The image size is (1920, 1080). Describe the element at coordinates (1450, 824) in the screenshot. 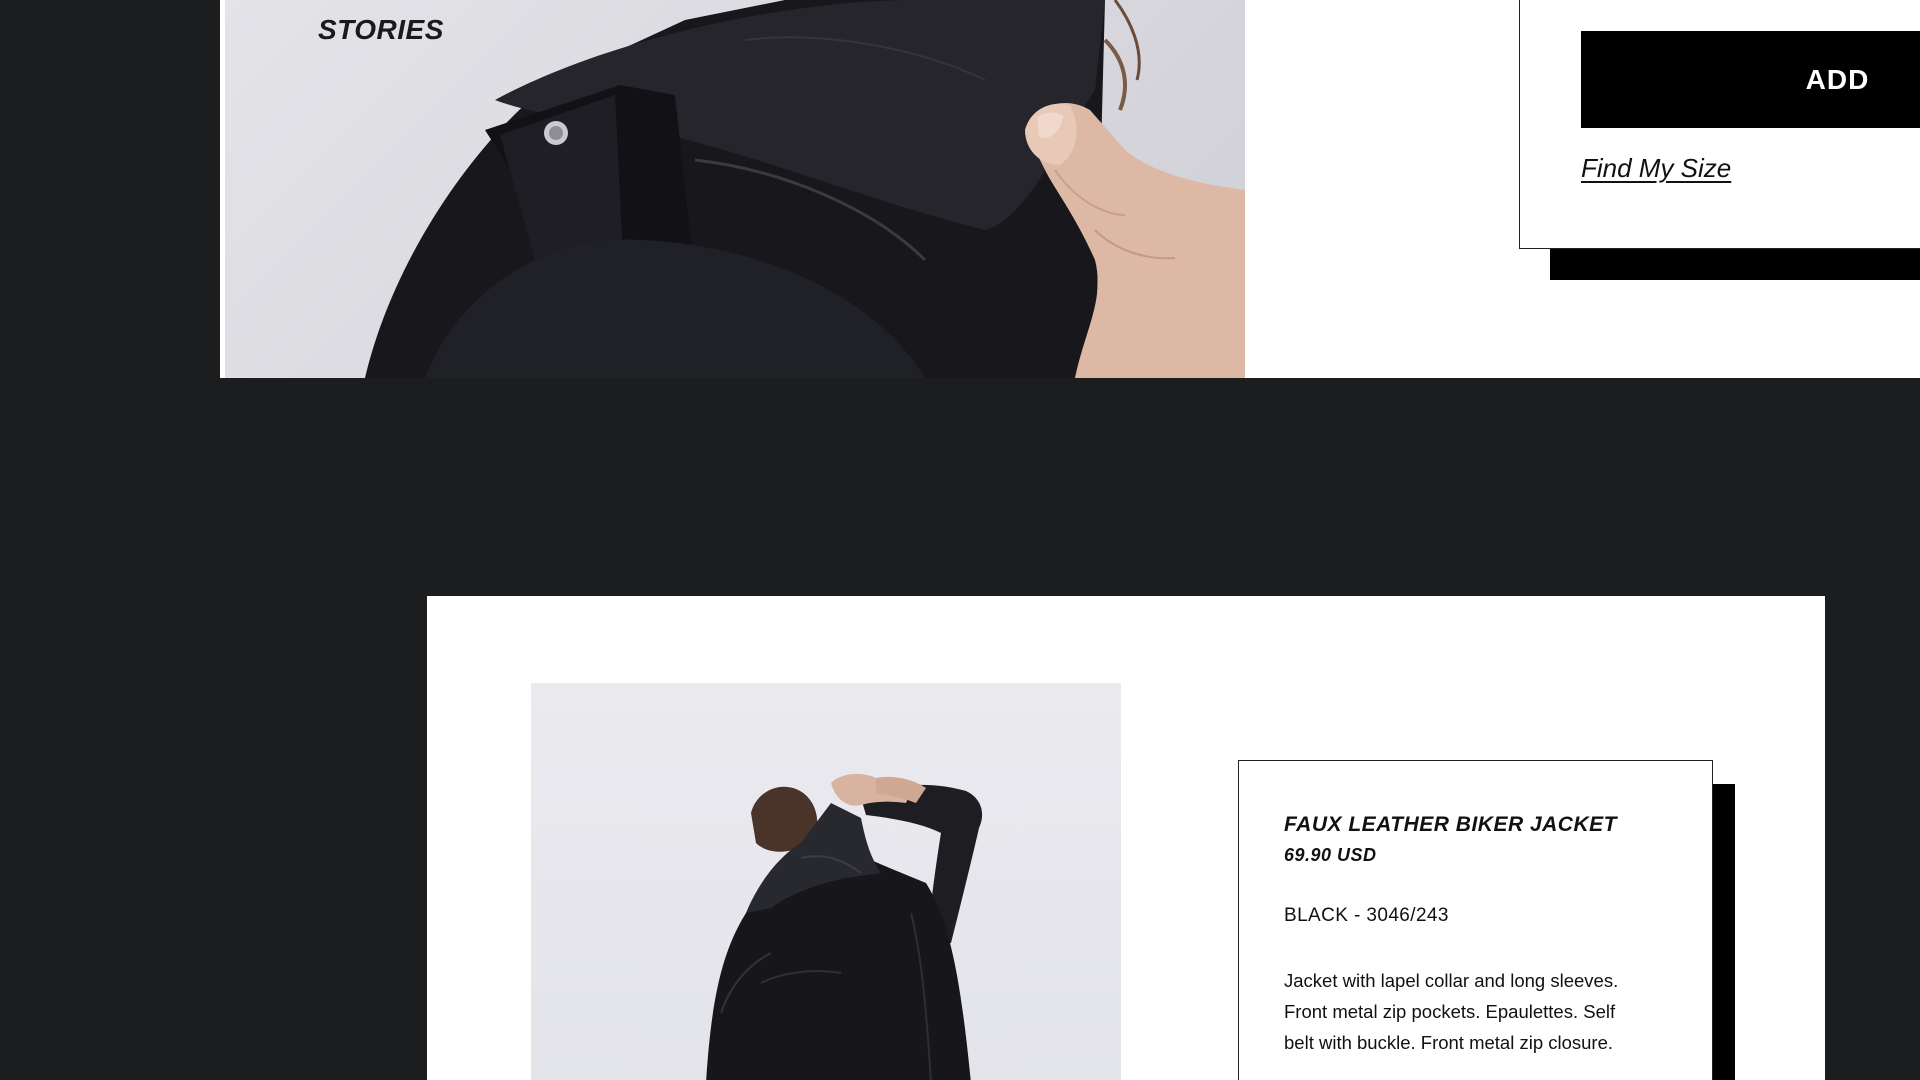

I see `product-title: FAUX LEATHER BIKER JACKET` at that location.